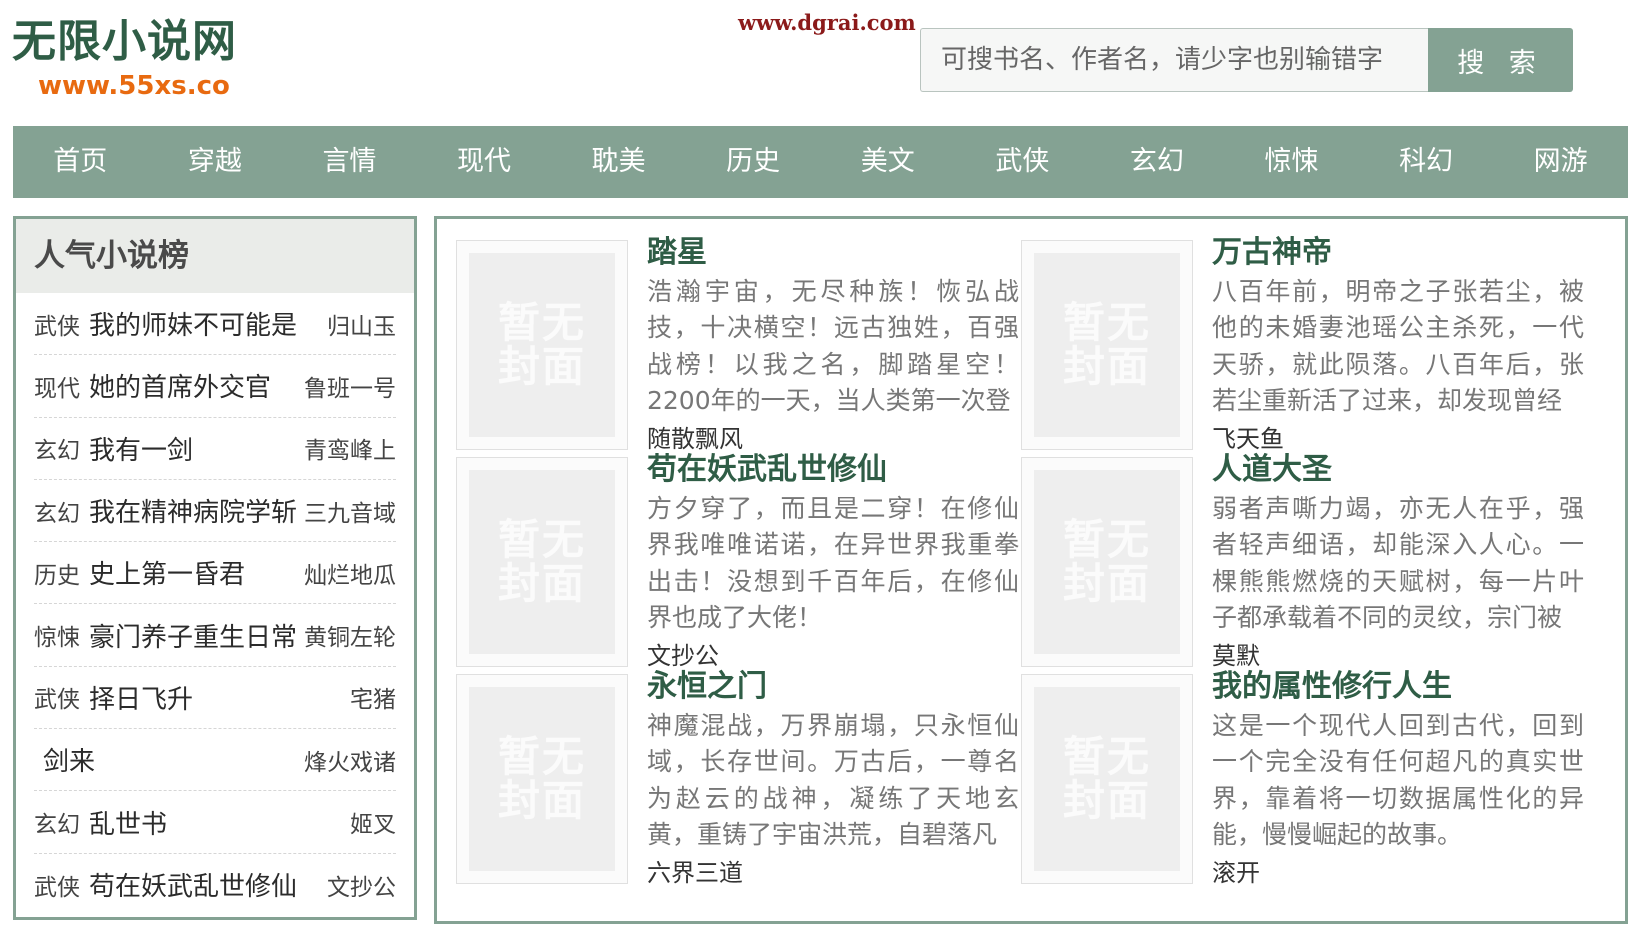 The image size is (1636, 927). Describe the element at coordinates (484, 162) in the screenshot. I see `nav-item-xiandai: 现代` at that location.